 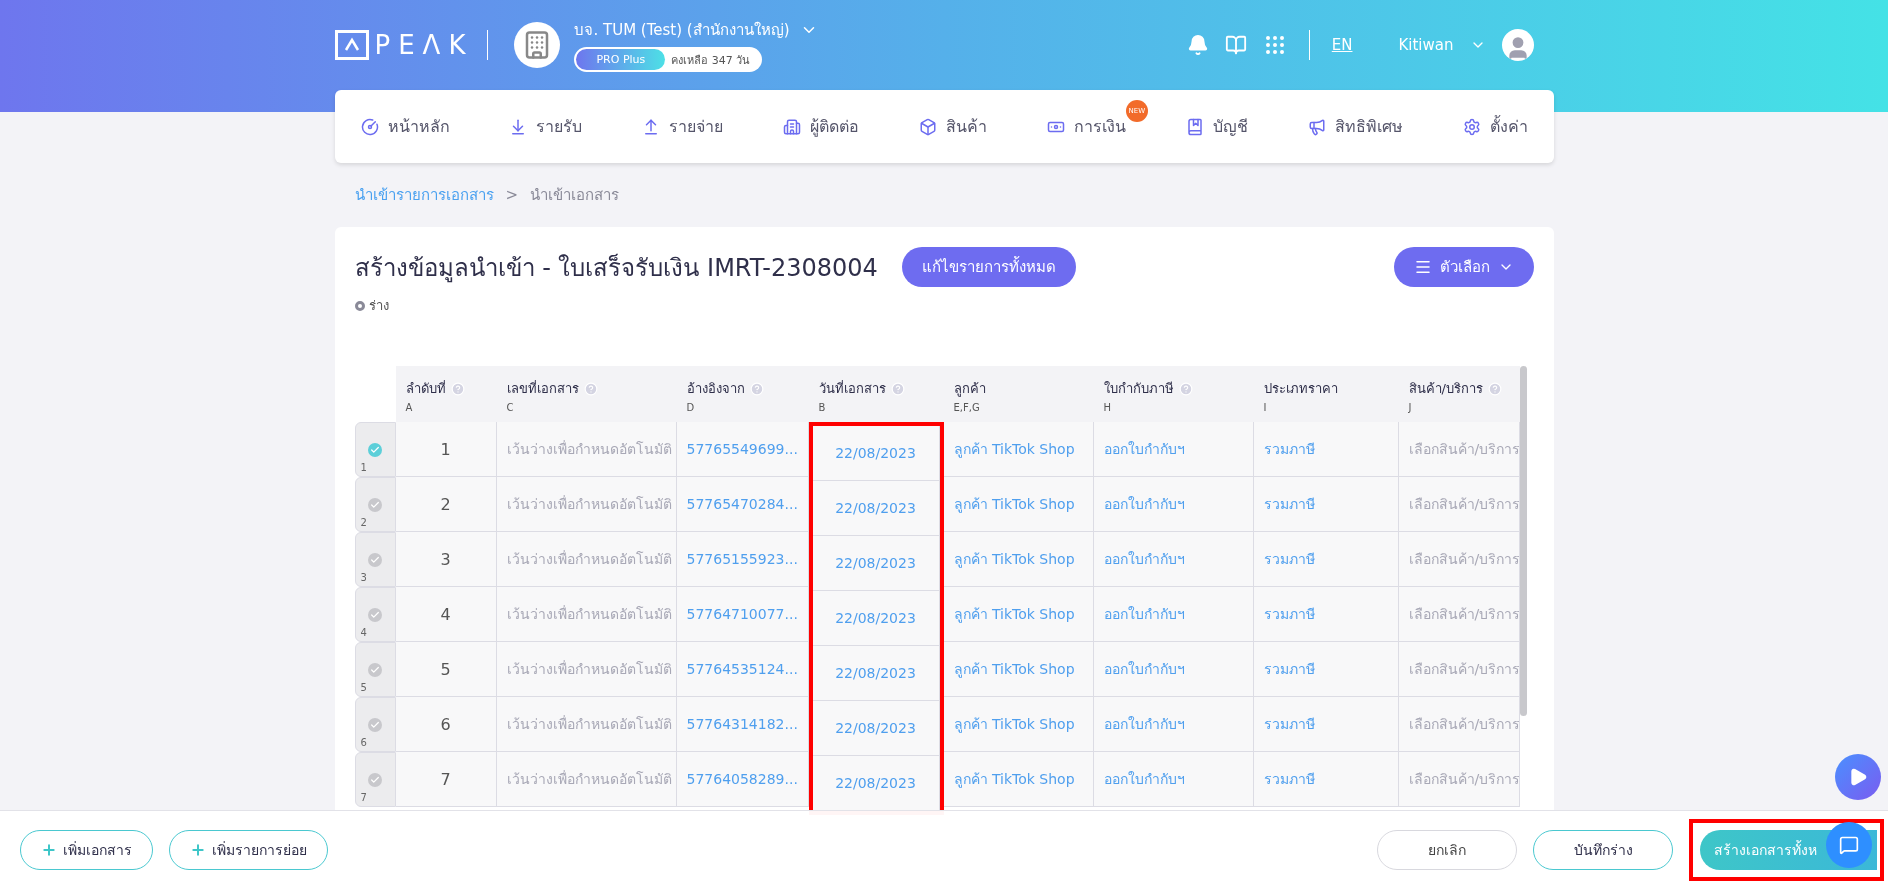 I want to click on cancel-button: ยกเลิก, so click(x=1447, y=849).